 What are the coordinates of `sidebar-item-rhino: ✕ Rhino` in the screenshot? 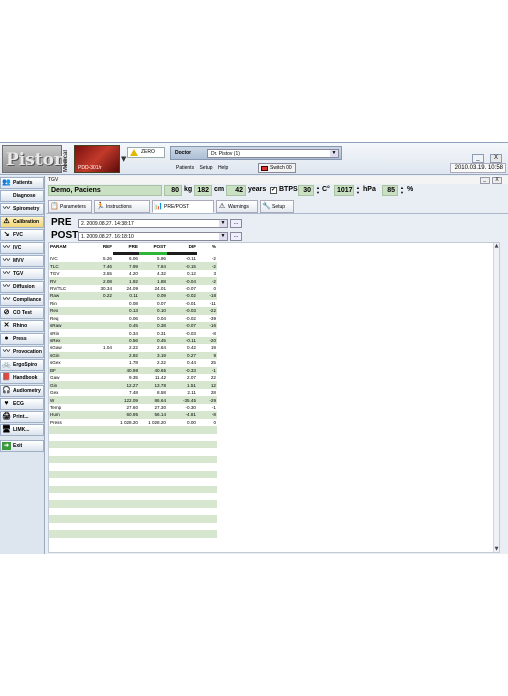 It's located at (22, 326).